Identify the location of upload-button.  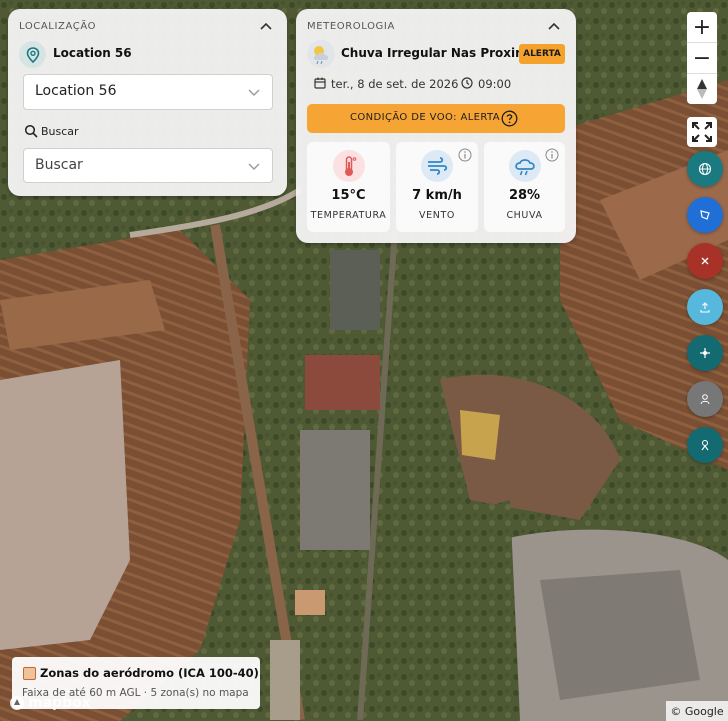
(705, 307).